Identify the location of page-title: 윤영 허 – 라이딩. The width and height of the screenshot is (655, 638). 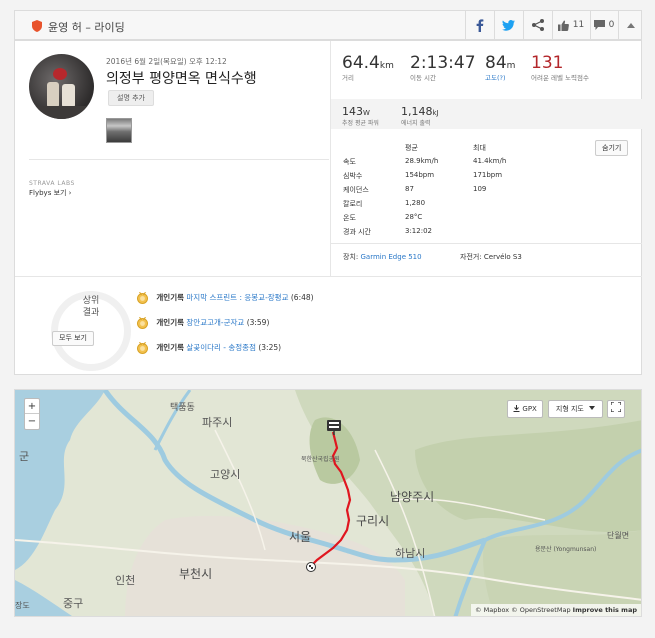
(86, 27).